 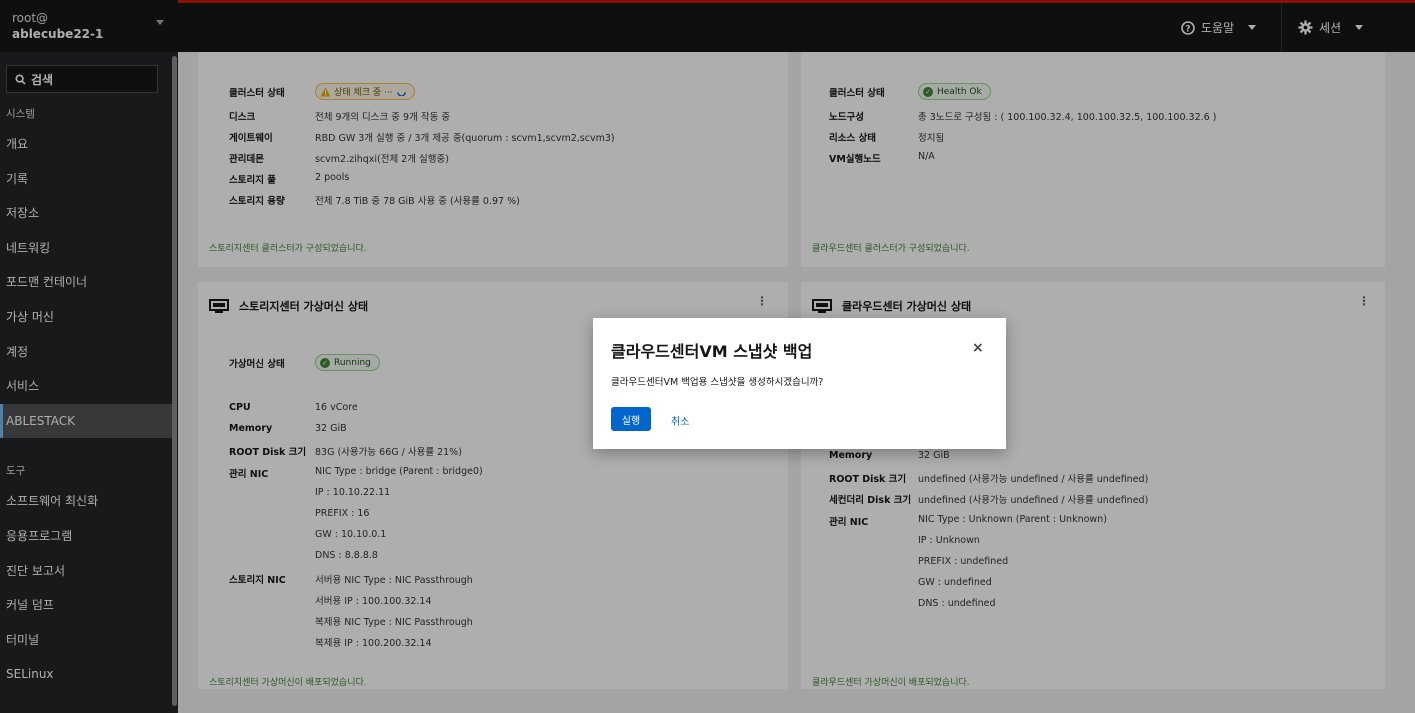 I want to click on close-icon: ×, so click(x=978, y=348).